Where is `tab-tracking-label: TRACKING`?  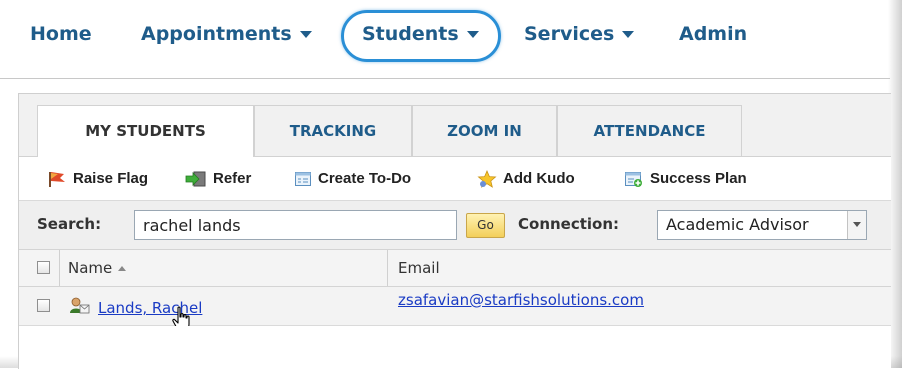 tab-tracking-label: TRACKING is located at coordinates (333, 131).